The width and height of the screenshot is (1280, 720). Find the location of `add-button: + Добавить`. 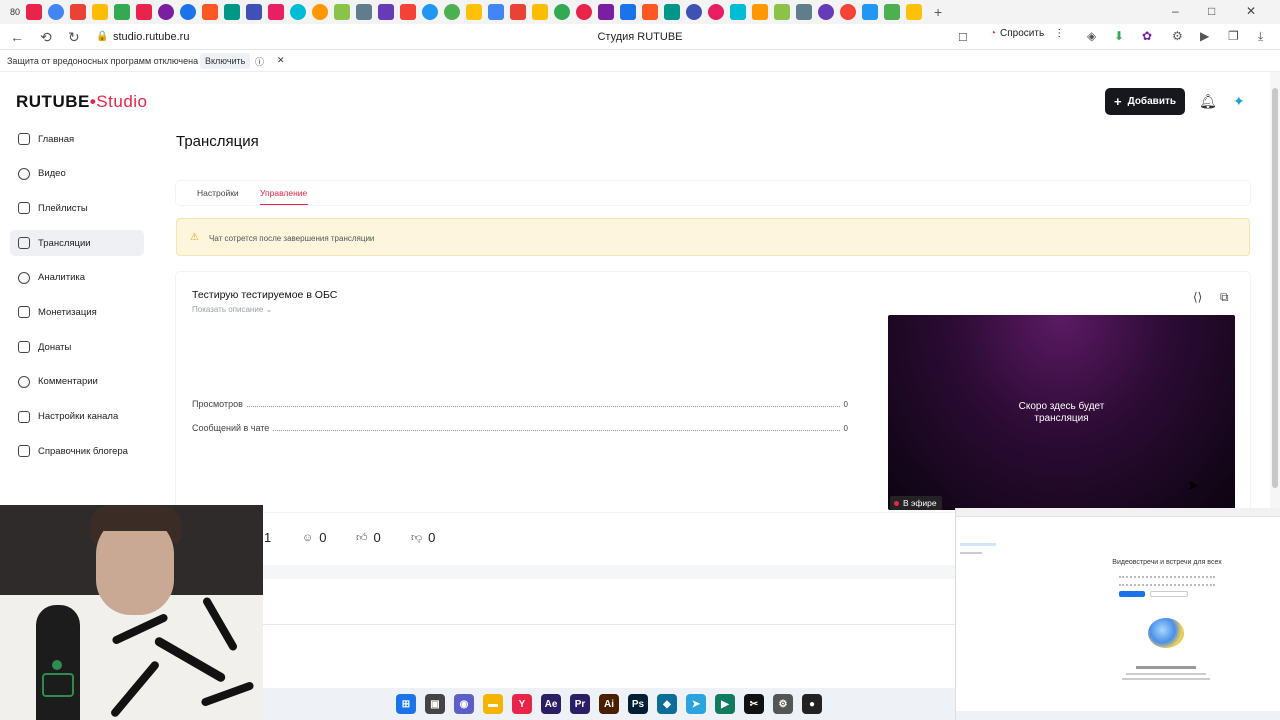

add-button: + Добавить is located at coordinates (1145, 101).